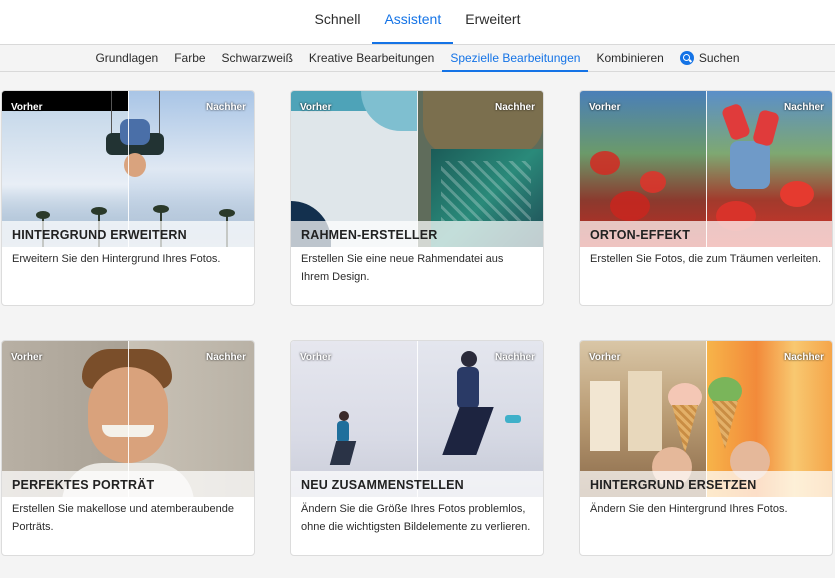 The width and height of the screenshot is (835, 578). I want to click on search-icon, so click(686, 58).